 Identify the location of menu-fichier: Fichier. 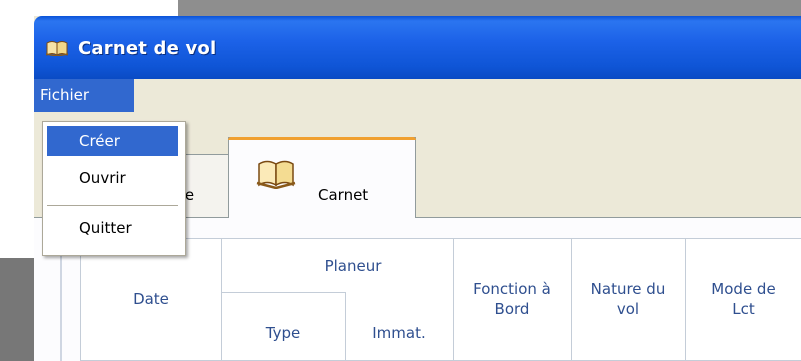
(84, 95).